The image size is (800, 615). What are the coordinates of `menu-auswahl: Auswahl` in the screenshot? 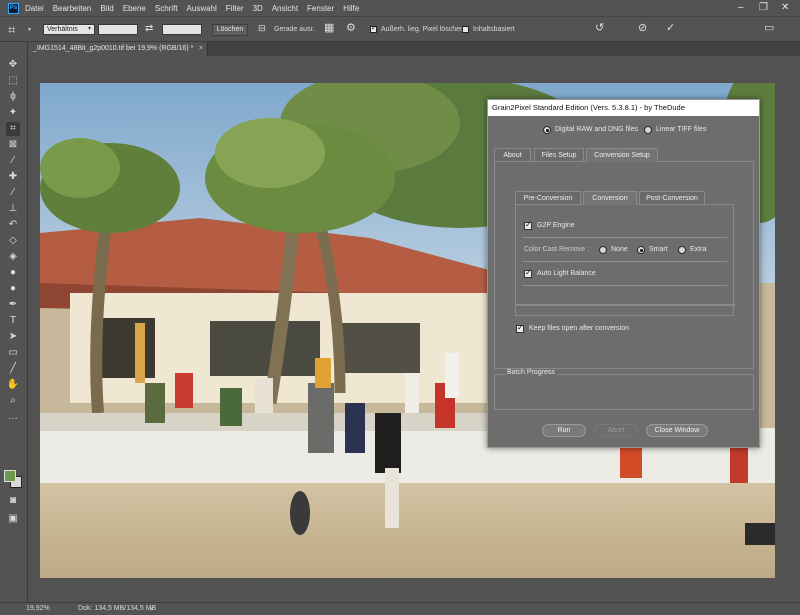 It's located at (202, 8).